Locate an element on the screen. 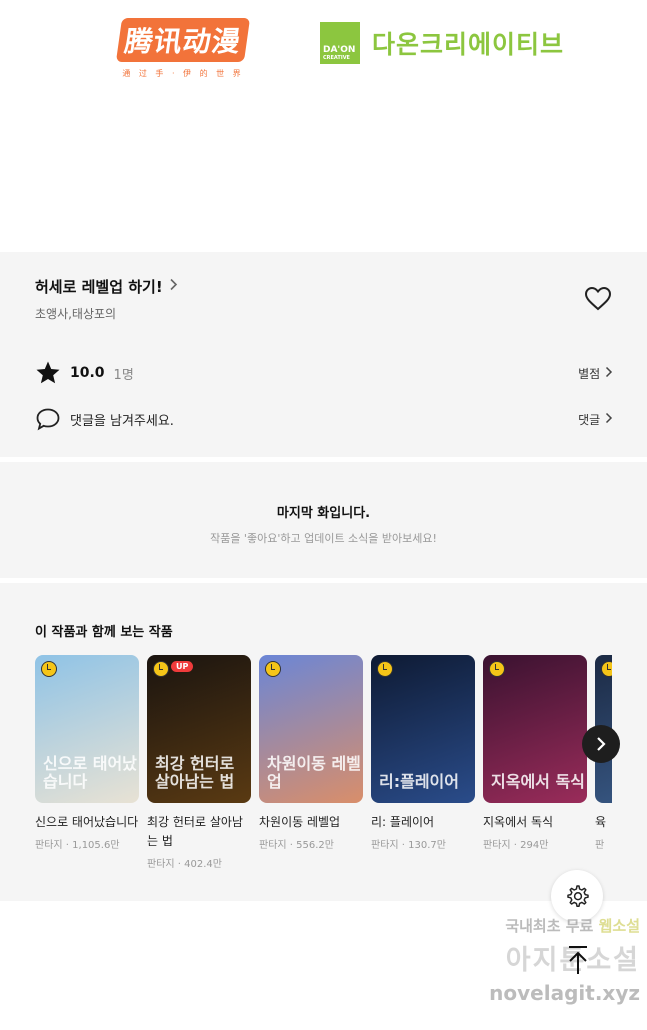 The width and height of the screenshot is (647, 1030). cover-title-art: 지옥에서 독식 is located at coordinates (538, 781).